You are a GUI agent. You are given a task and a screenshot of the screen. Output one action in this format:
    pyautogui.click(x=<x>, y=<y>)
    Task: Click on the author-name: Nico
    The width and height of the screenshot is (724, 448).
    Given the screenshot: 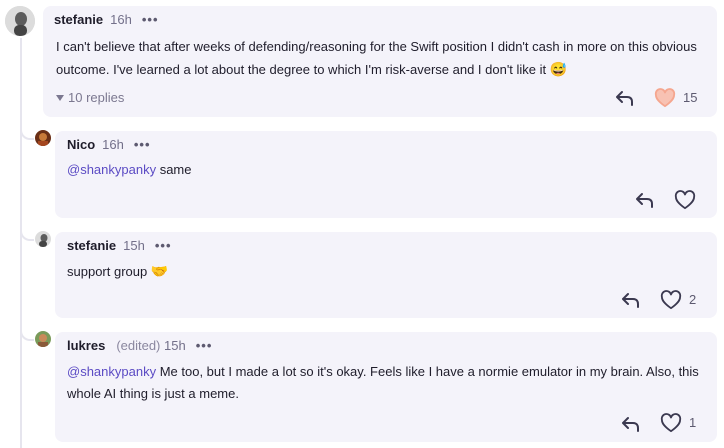 What is the action you would take?
    pyautogui.click(x=81, y=144)
    